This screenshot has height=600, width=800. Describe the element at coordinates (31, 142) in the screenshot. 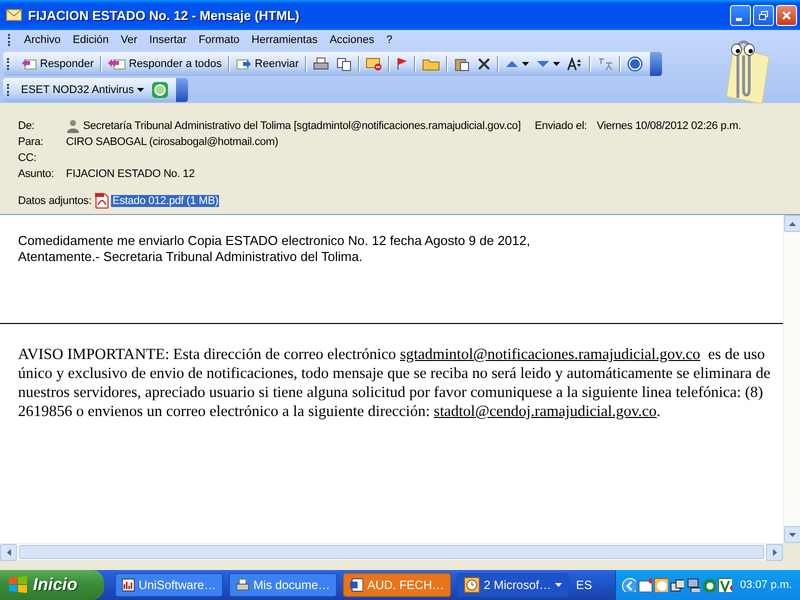

I see `field-label: Para:` at that location.